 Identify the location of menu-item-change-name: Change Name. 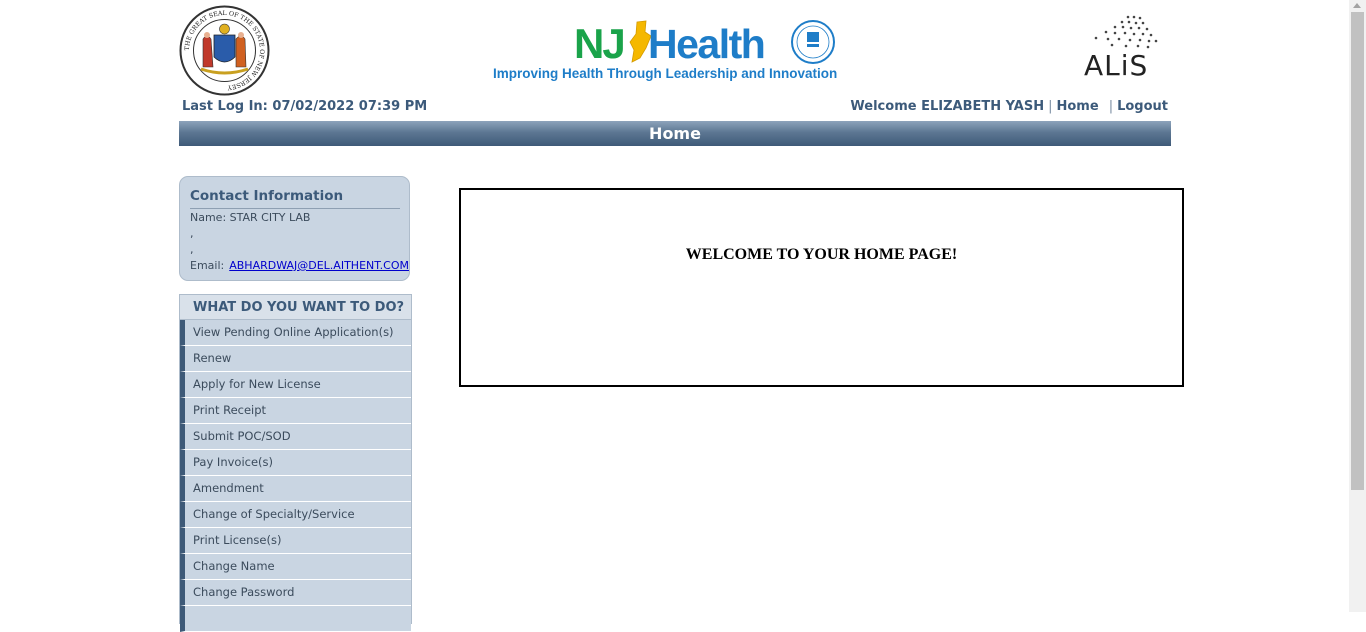
(295, 567).